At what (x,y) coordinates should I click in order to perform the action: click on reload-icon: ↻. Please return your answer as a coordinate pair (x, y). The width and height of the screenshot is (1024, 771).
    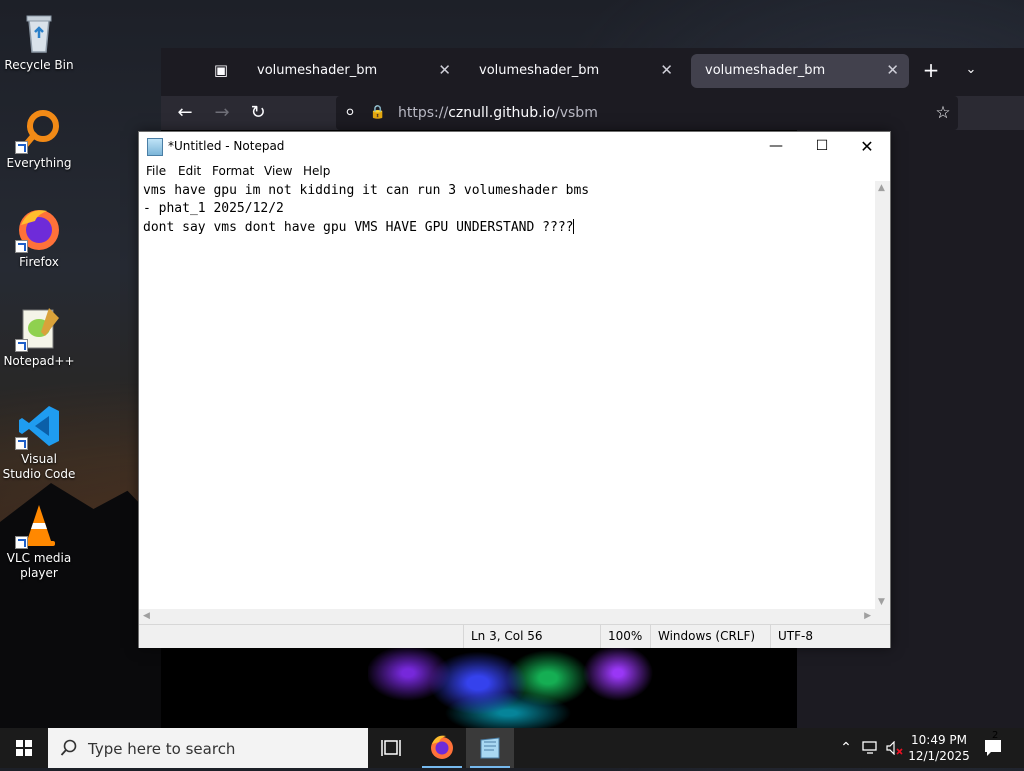
    Looking at the image, I should click on (258, 113).